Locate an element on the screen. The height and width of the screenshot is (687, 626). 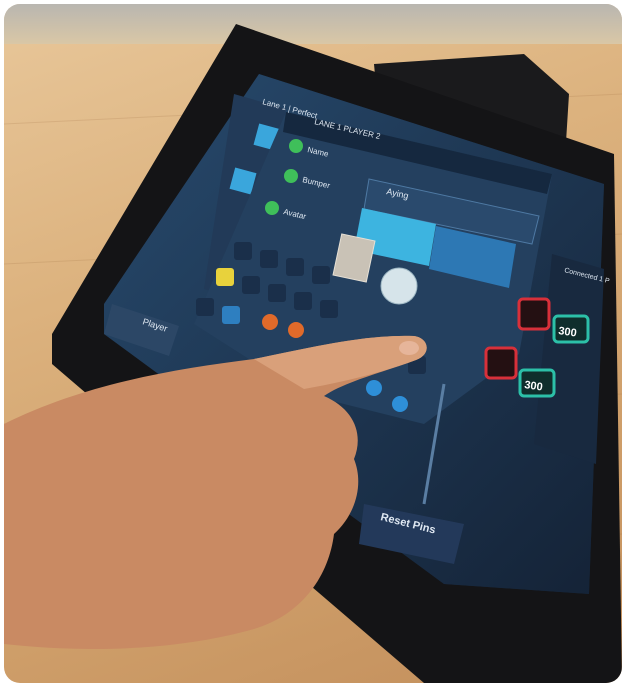
score-value-1: 300 is located at coordinates (568, 332).